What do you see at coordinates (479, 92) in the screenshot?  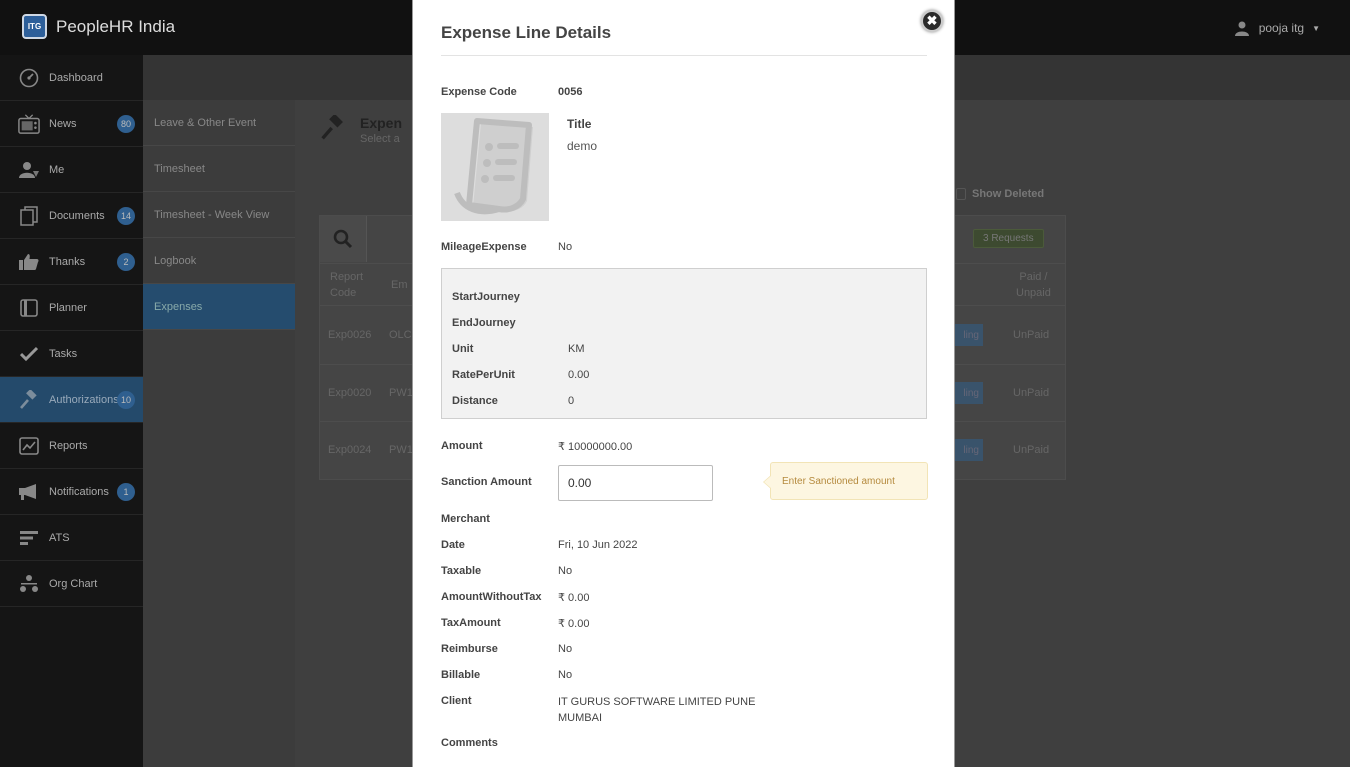 I see `expense-code-label: Expense Code` at bounding box center [479, 92].